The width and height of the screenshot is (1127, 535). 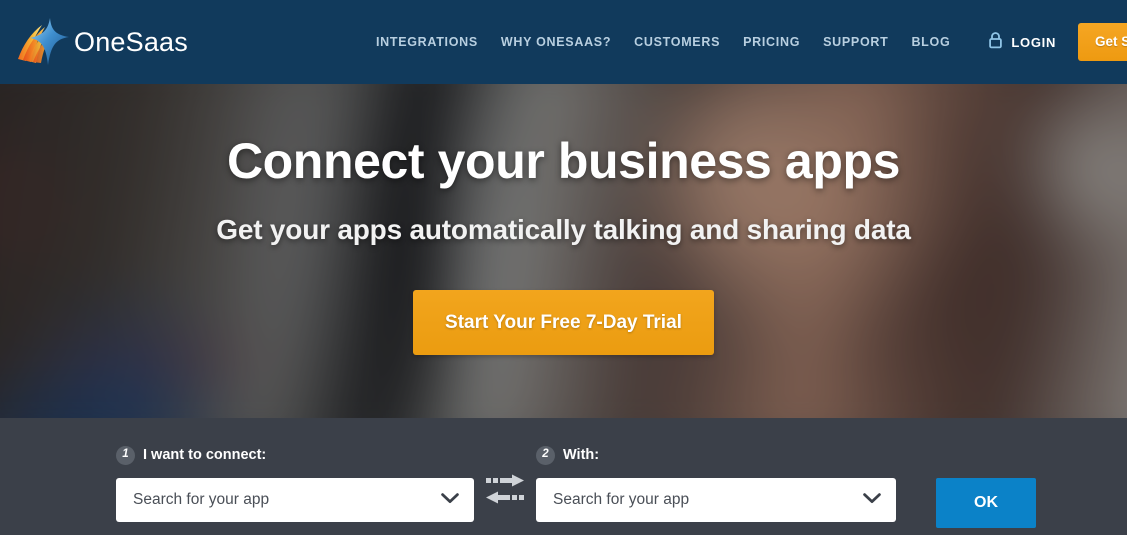 What do you see at coordinates (131, 41) in the screenshot?
I see `brand-name: OneSaas` at bounding box center [131, 41].